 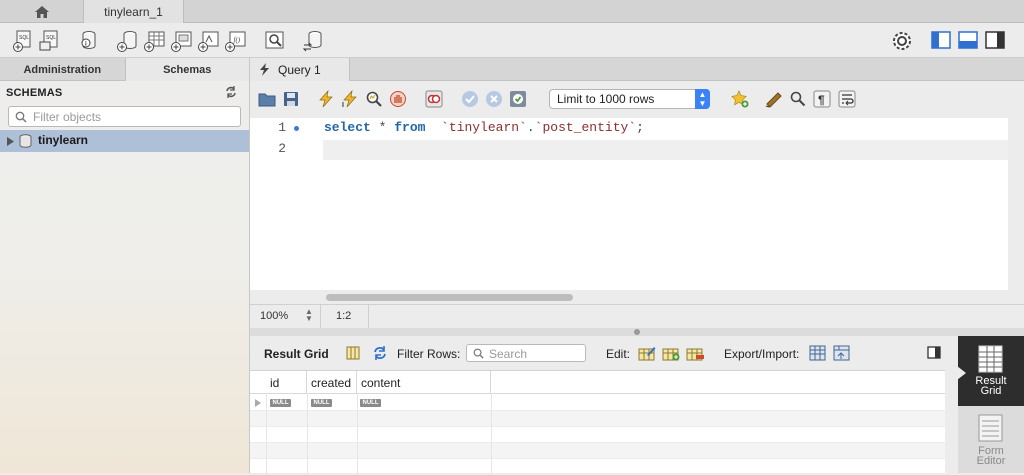 I want to click on edit-label: Edit:, so click(x=618, y=354).